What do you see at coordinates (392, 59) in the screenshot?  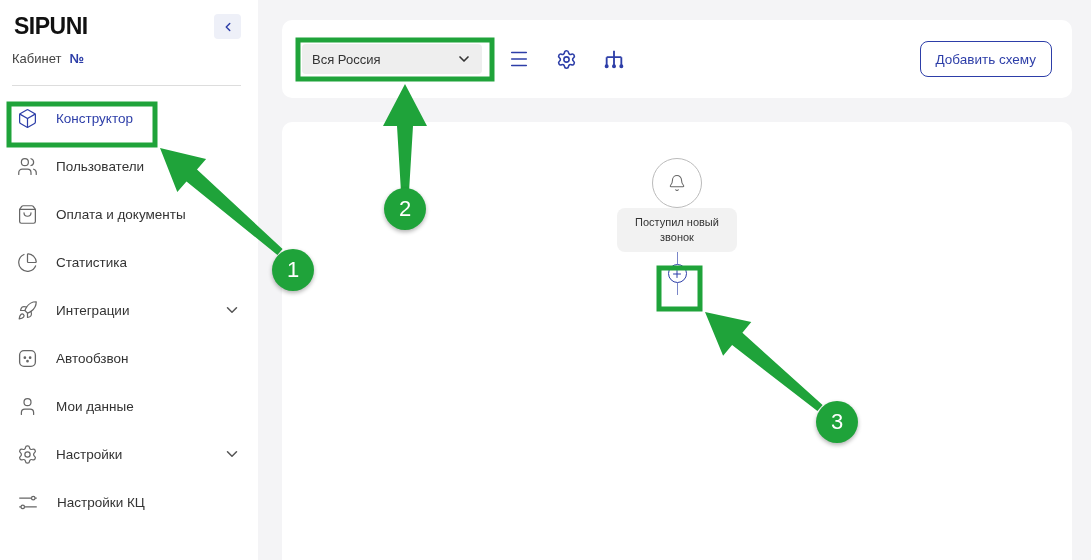 I see `region-dropdown: Вся Россия` at bounding box center [392, 59].